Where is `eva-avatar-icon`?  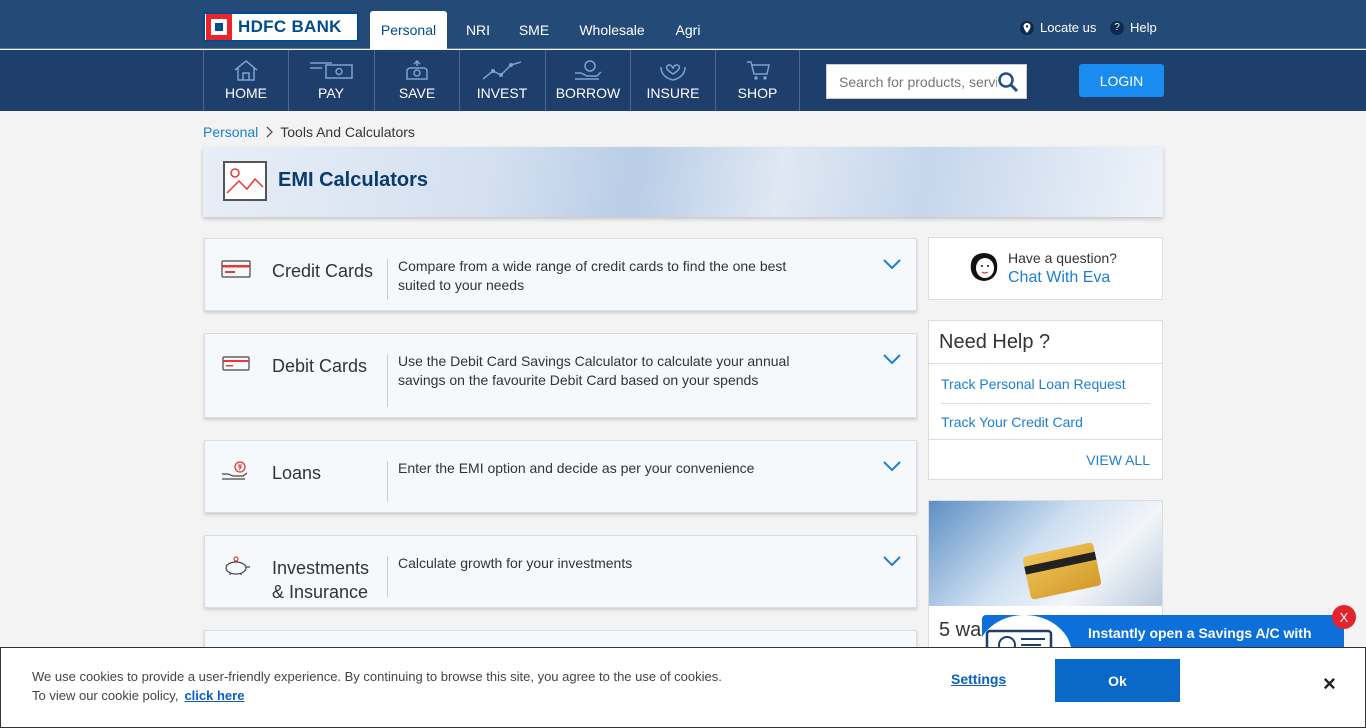
eva-avatar-icon is located at coordinates (984, 267).